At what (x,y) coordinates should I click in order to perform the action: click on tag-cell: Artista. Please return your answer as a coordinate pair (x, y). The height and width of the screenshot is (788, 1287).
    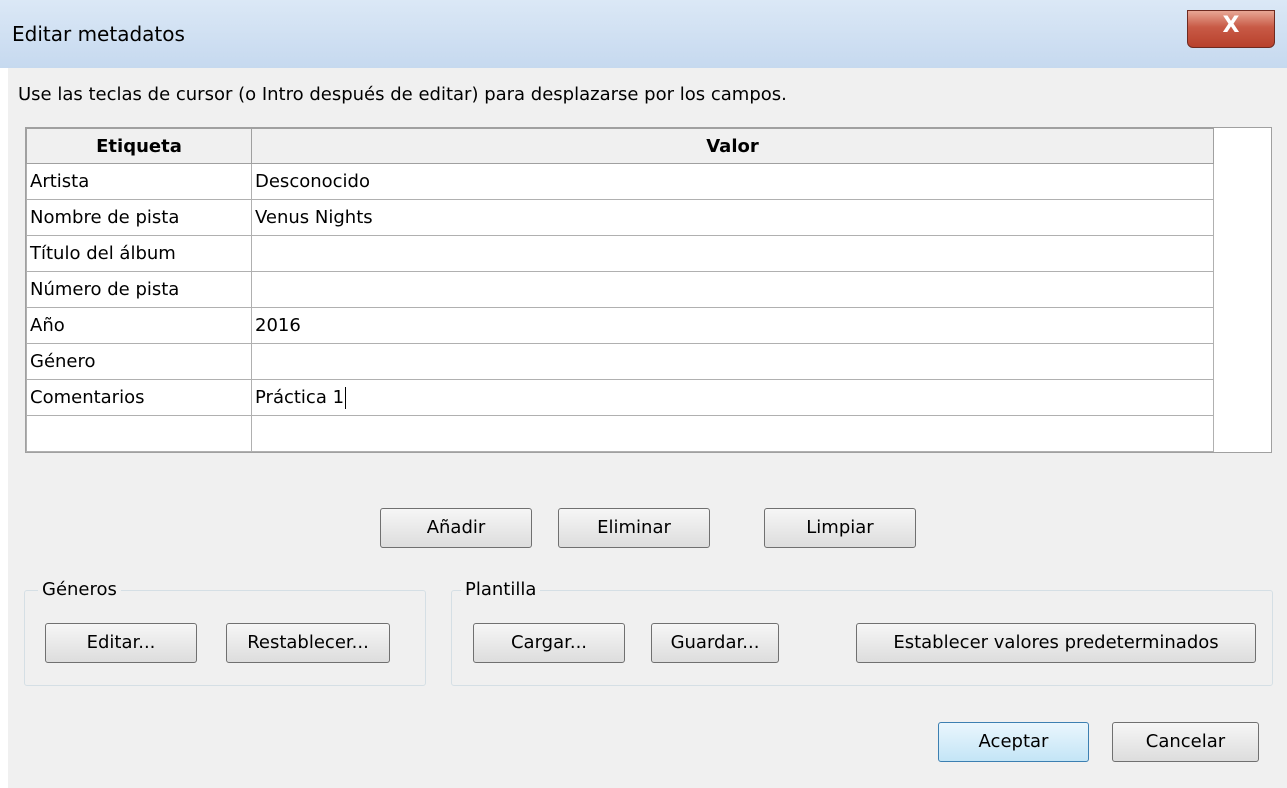
    Looking at the image, I should click on (139, 181).